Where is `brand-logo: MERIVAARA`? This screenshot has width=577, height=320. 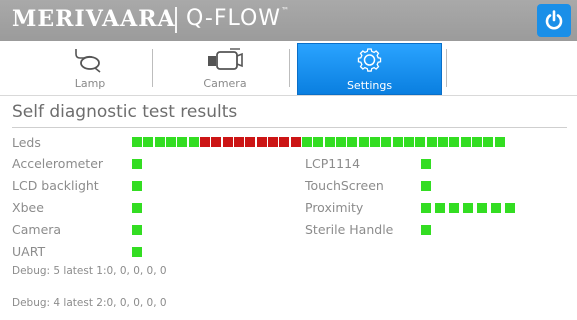 brand-logo: MERIVAARA is located at coordinates (94, 19).